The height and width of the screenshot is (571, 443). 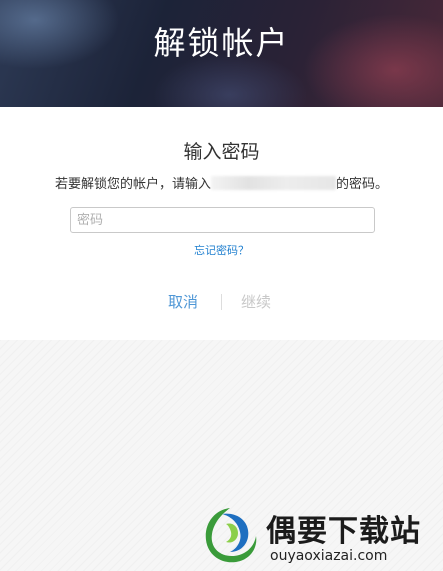 I want to click on watermark: 偶要下载站 ouyaoxiazai.com, so click(x=321, y=536).